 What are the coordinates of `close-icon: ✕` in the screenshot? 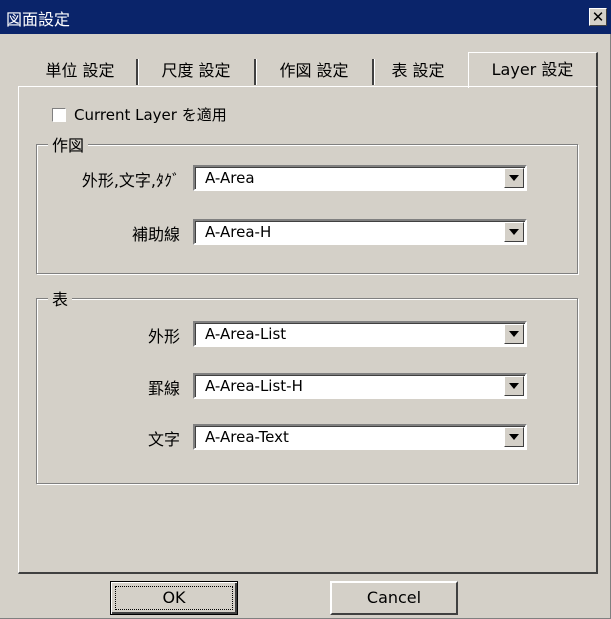 It's located at (598, 17).